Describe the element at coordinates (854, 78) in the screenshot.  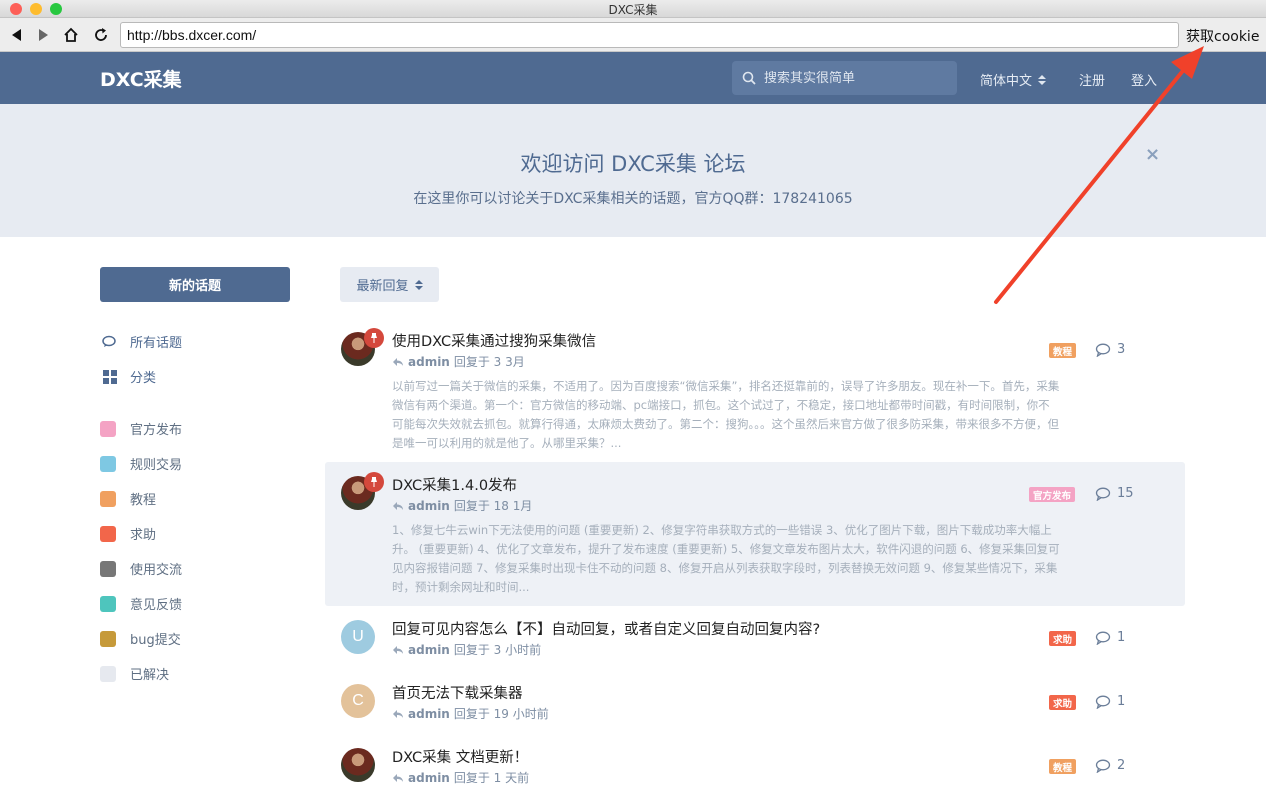
I see `search-input` at that location.